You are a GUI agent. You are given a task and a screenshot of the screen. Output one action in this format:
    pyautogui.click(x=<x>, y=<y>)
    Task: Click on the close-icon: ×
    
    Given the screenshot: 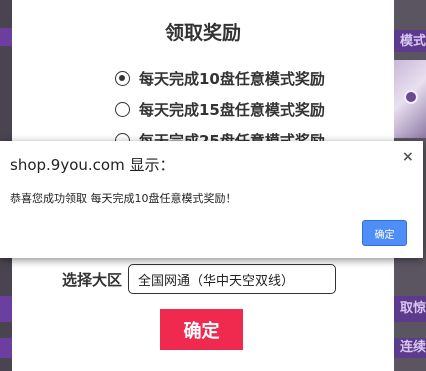 What is the action you would take?
    pyautogui.click(x=408, y=157)
    